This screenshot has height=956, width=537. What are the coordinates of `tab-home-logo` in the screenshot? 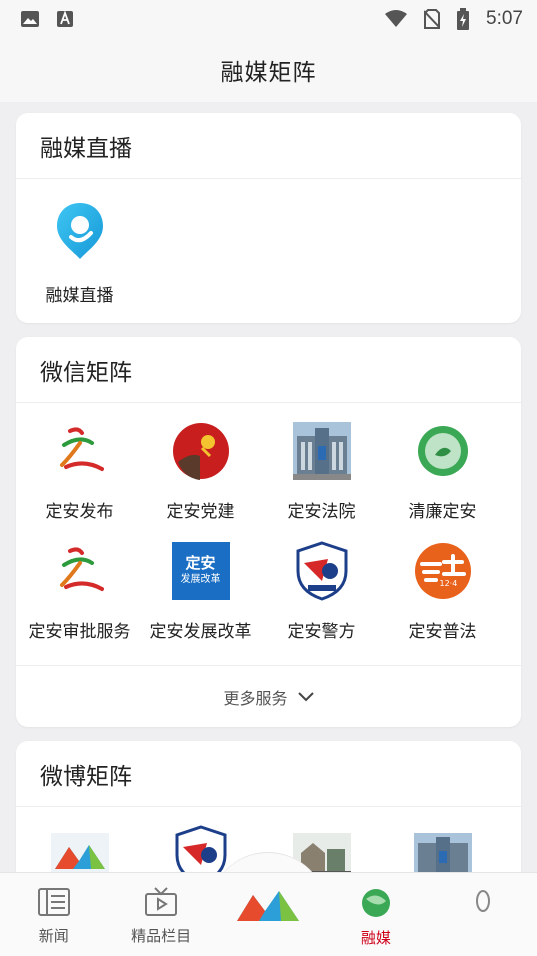 It's located at (268, 914).